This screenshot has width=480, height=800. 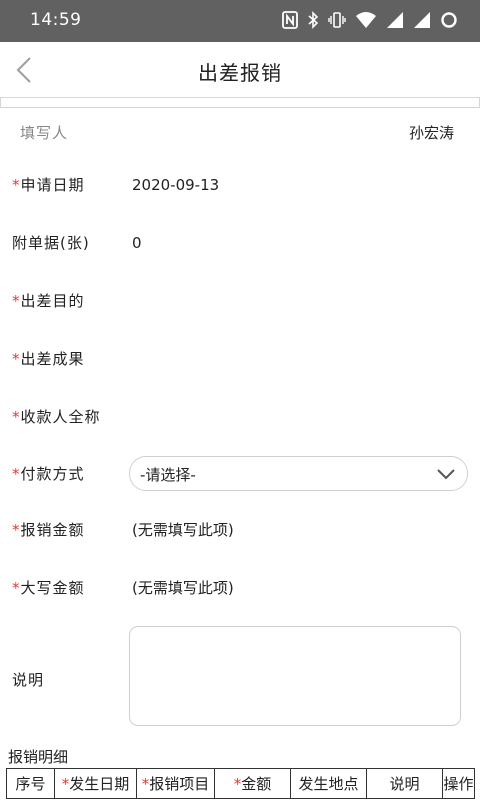 I want to click on apply-date-value: 2020-09-13, so click(x=175, y=185).